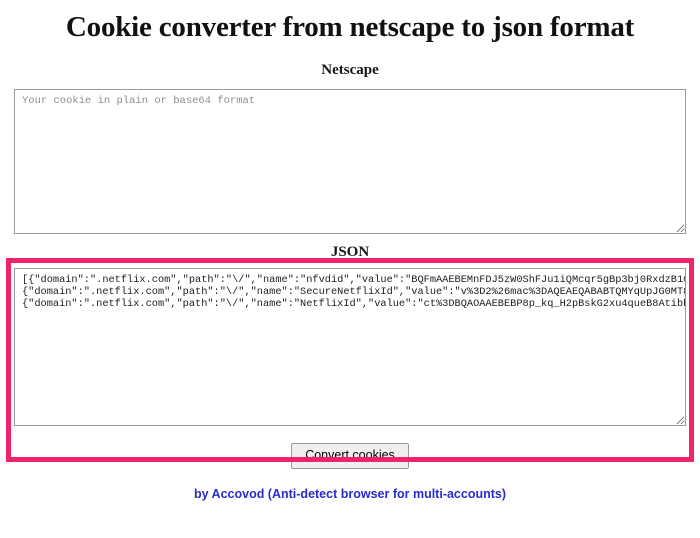  I want to click on json-section-label: JSON, so click(350, 252).